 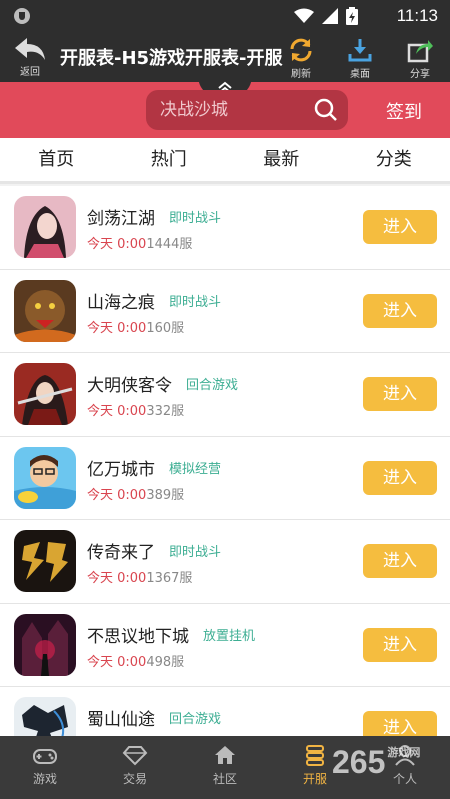 I want to click on nav-label: 交易, so click(x=134, y=779).